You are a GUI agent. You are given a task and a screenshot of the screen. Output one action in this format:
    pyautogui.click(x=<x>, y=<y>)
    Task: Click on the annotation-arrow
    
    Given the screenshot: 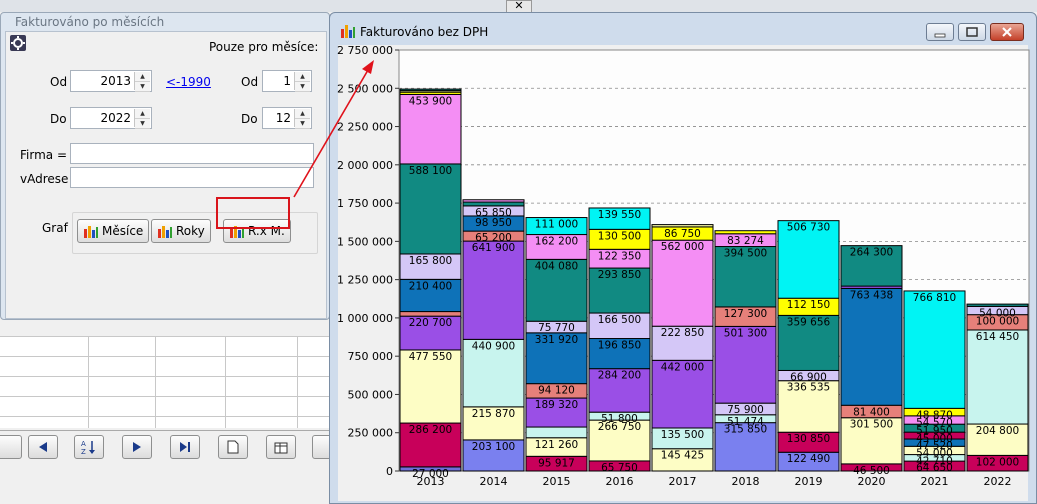 What is the action you would take?
    pyautogui.click(x=333, y=129)
    